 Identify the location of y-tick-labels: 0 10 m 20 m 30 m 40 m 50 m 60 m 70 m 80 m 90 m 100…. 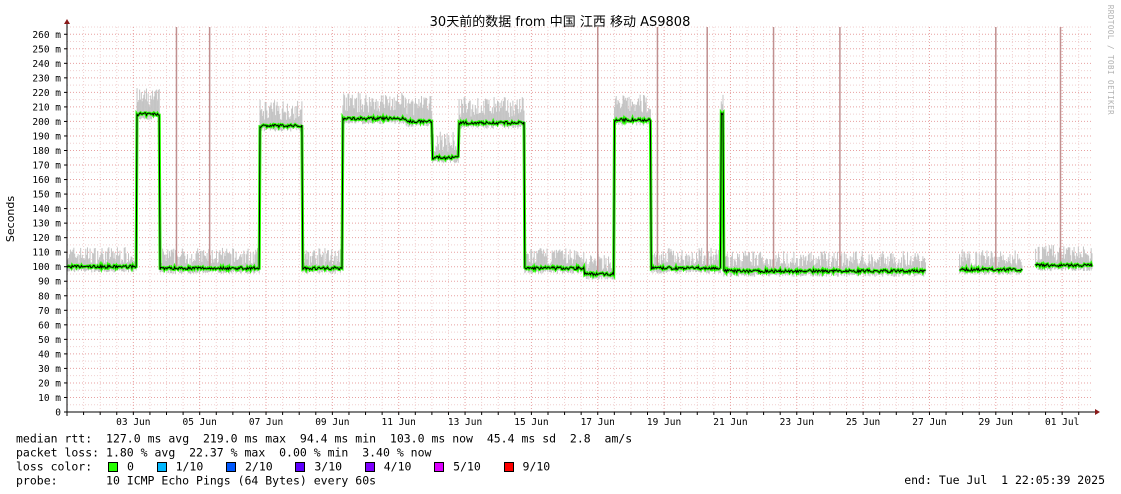
(46, 224).